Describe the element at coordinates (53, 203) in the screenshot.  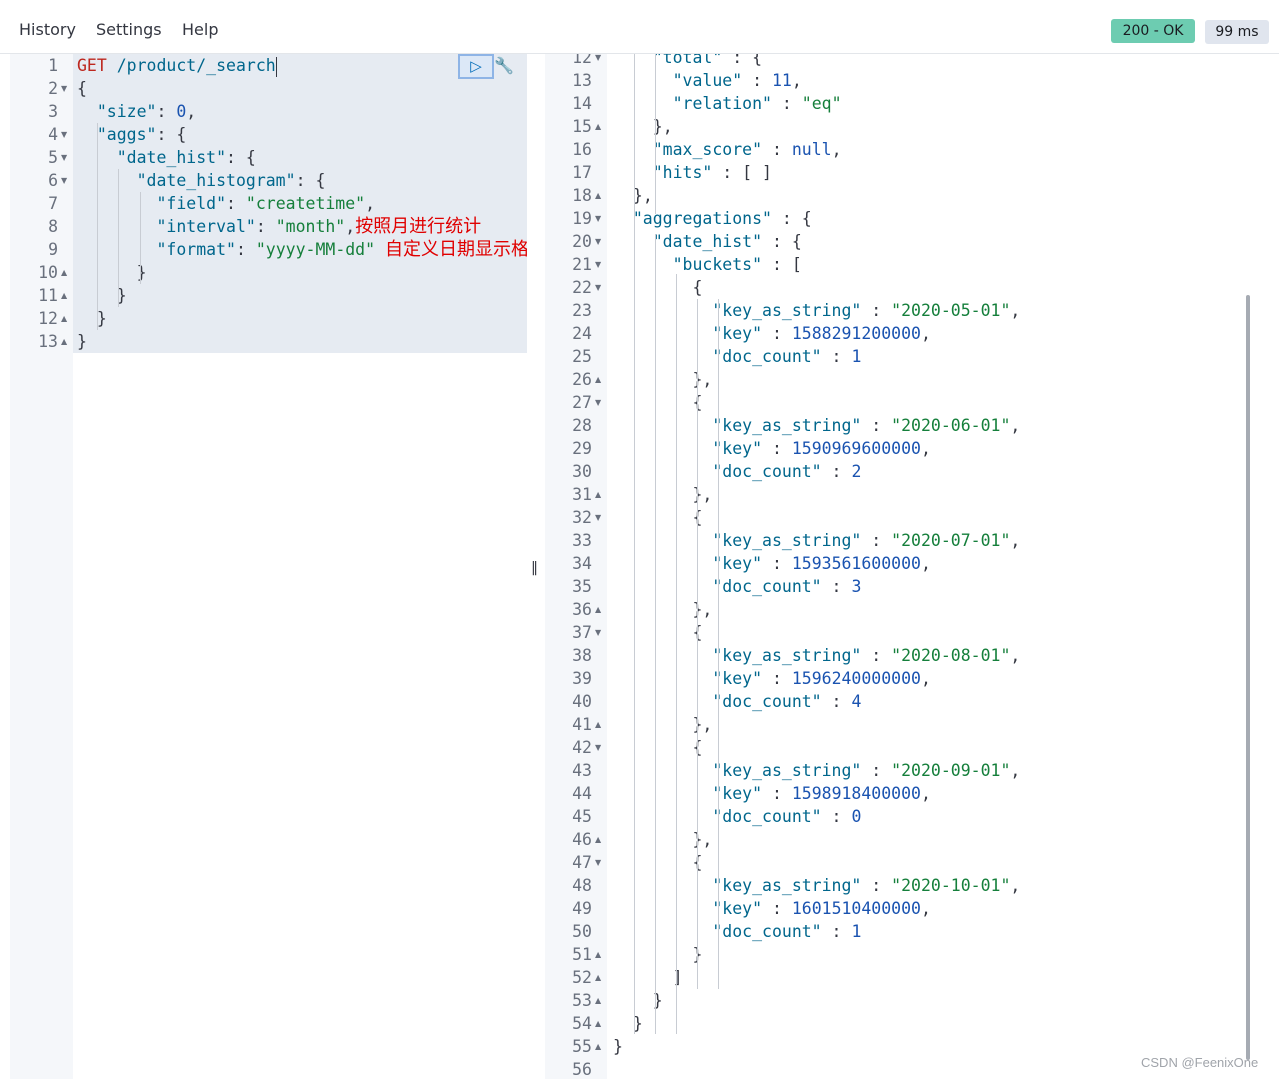
I see `line-number: 7` at that location.